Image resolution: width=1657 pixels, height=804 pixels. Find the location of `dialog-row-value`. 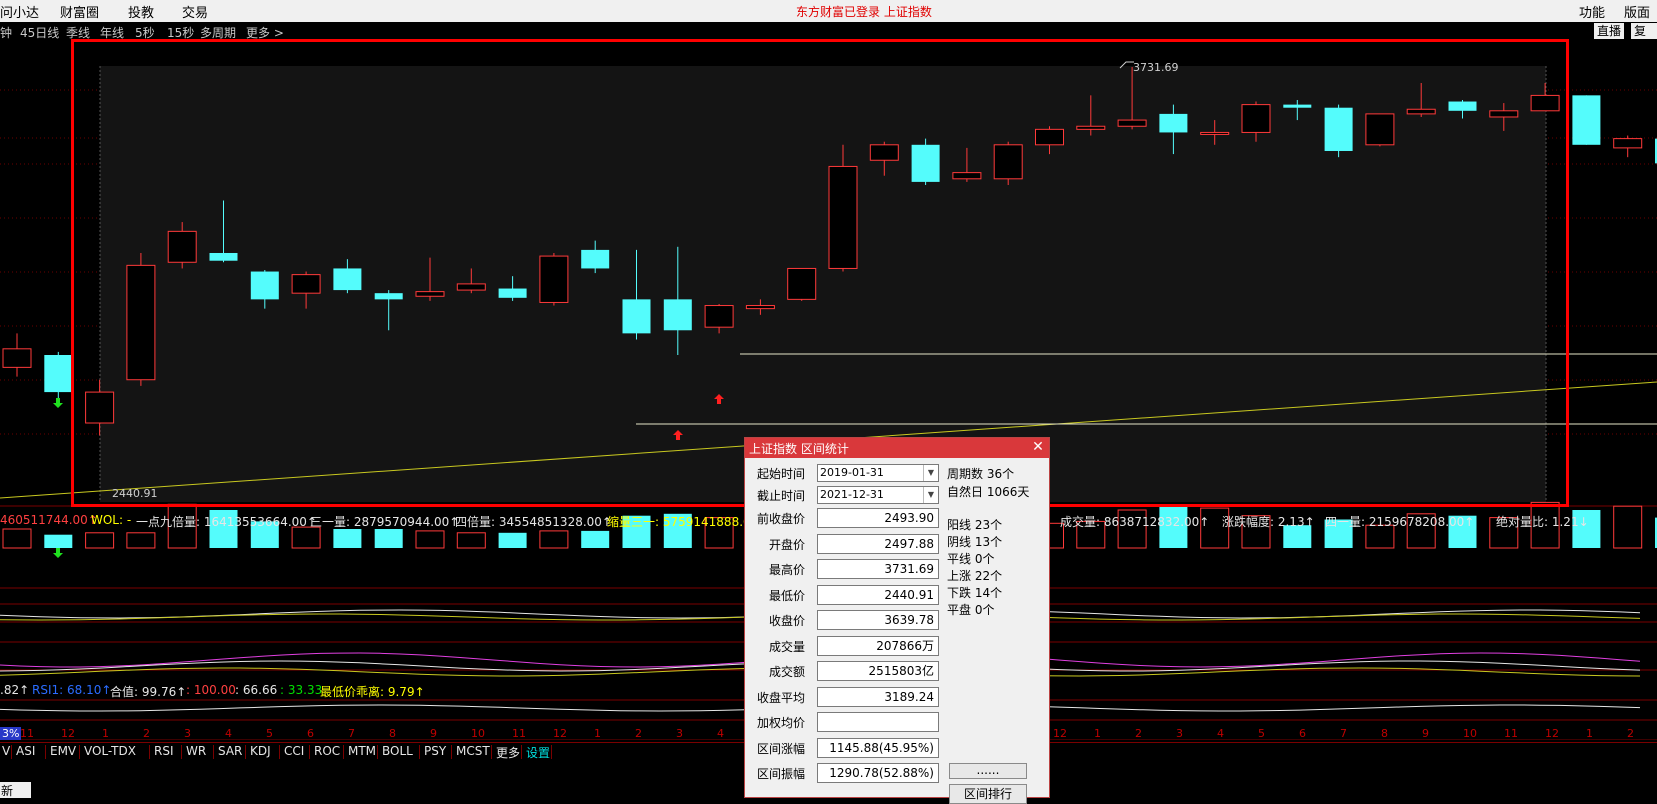

dialog-row-value is located at coordinates (878, 722).